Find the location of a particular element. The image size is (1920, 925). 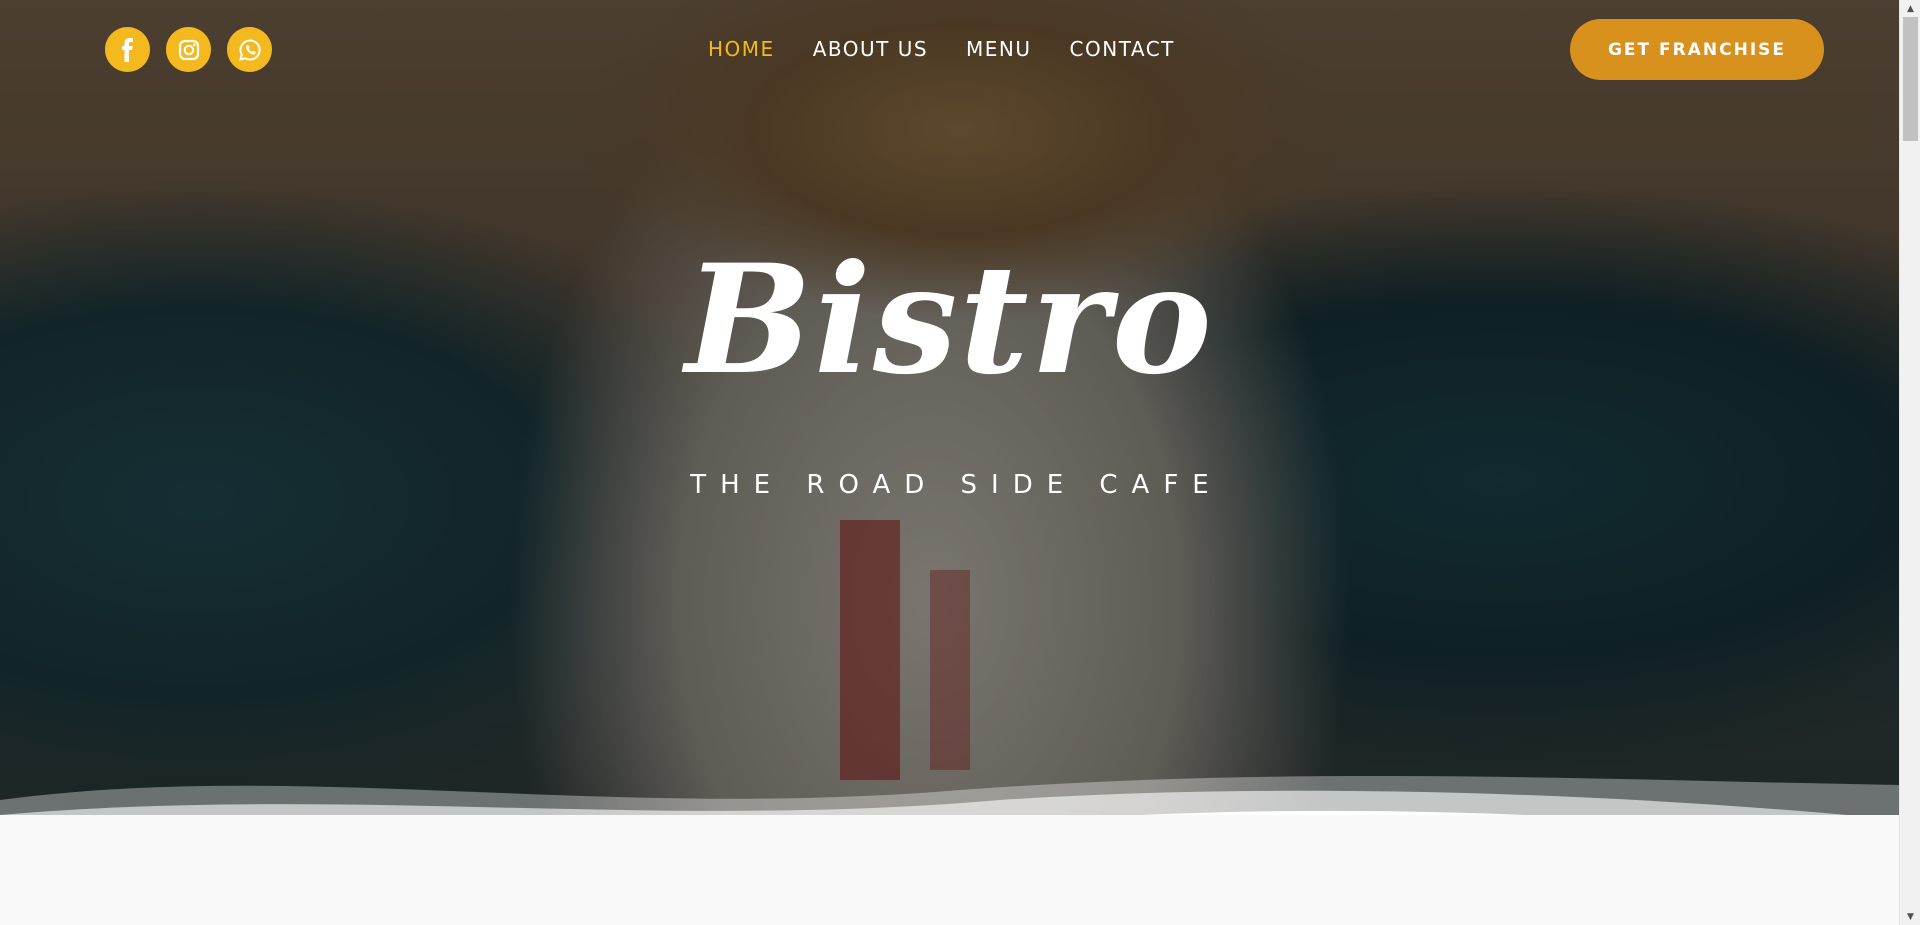

scroll-down-arrow-icon: ▼ is located at coordinates (1910, 916).